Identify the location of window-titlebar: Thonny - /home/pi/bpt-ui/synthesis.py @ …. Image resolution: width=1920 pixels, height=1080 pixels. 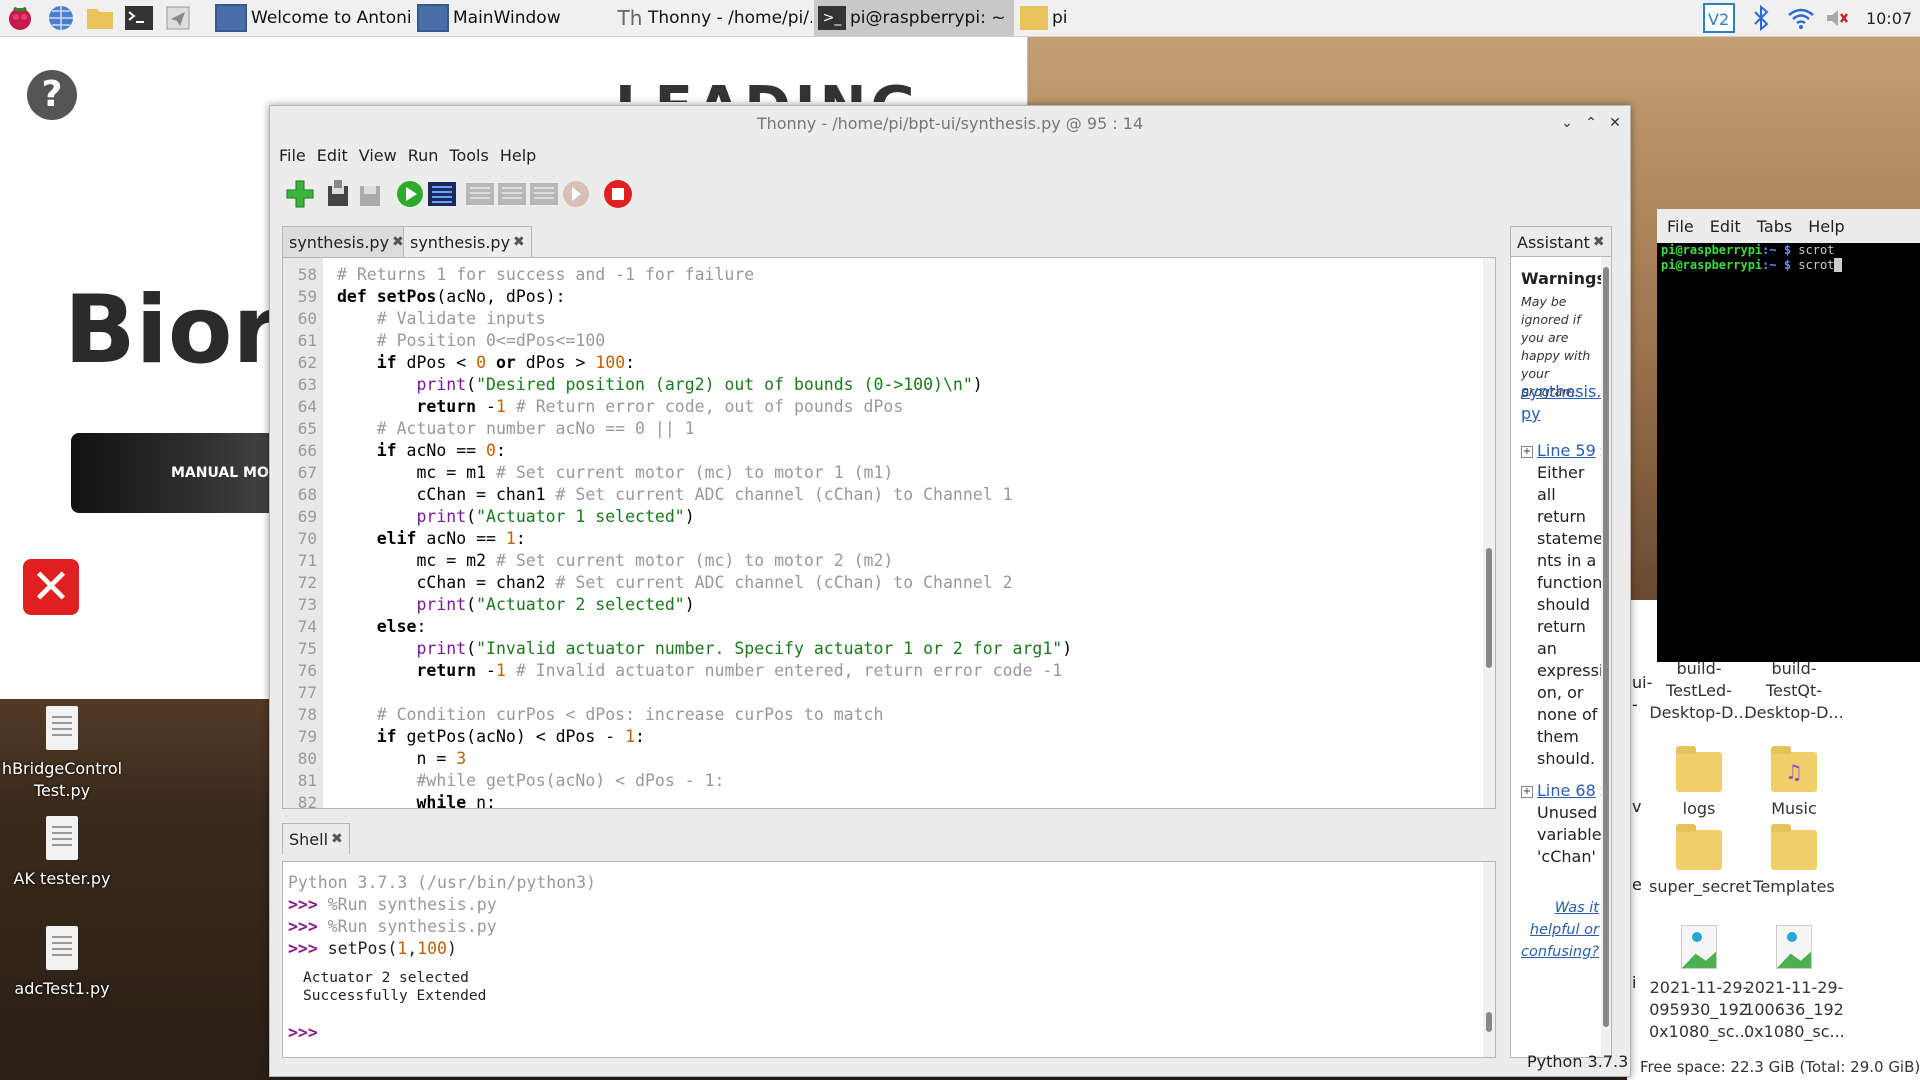
(950, 123).